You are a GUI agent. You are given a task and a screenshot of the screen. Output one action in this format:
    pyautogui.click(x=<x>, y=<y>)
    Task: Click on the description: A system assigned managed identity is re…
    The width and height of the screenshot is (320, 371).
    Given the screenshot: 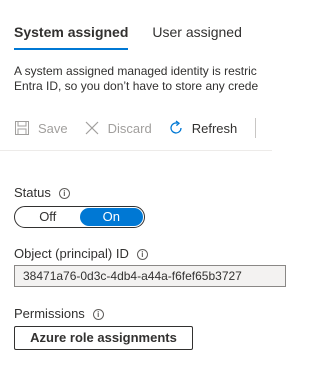 What is the action you would take?
    pyautogui.click(x=164, y=79)
    